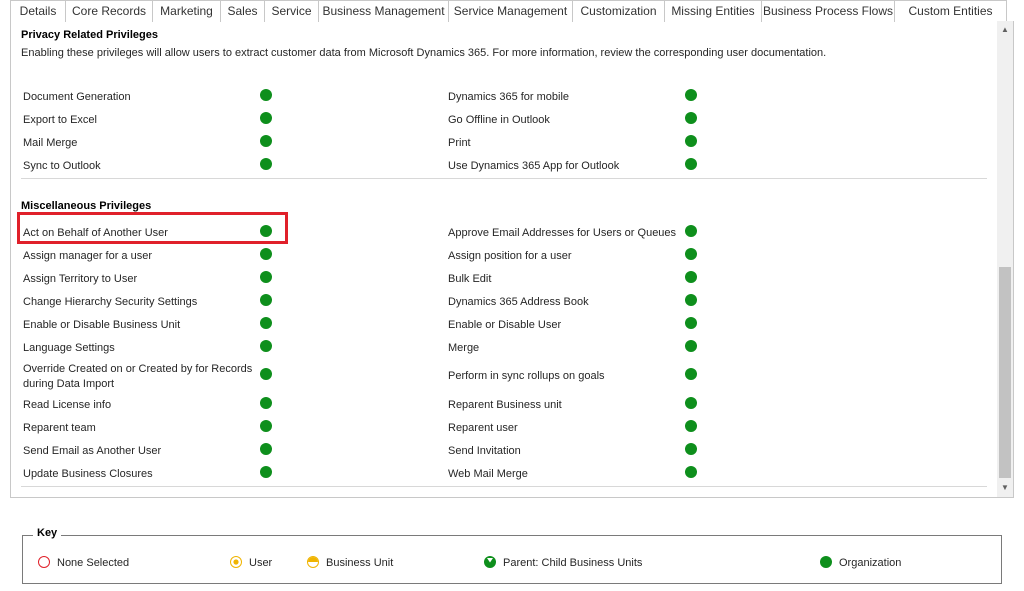 The height and width of the screenshot is (591, 1024). Describe the element at coordinates (828, 11) in the screenshot. I see `tab-business-process-flows: Business Process Flows` at that location.